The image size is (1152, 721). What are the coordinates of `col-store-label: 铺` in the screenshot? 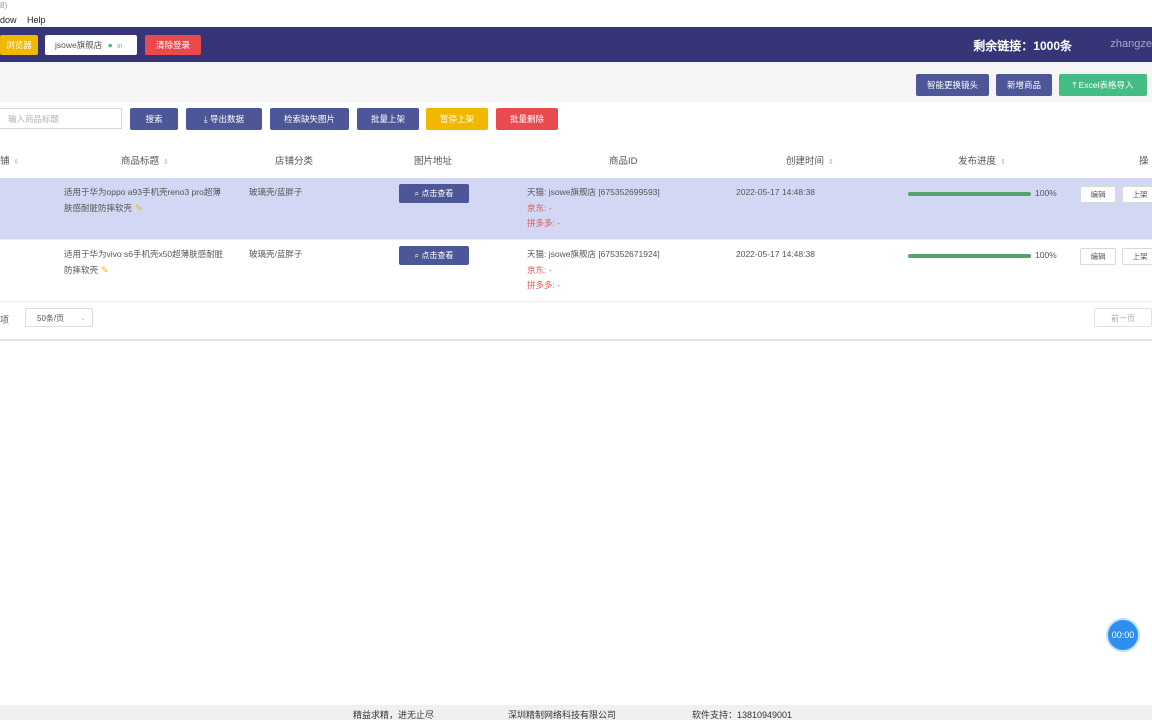 It's located at (5, 161).